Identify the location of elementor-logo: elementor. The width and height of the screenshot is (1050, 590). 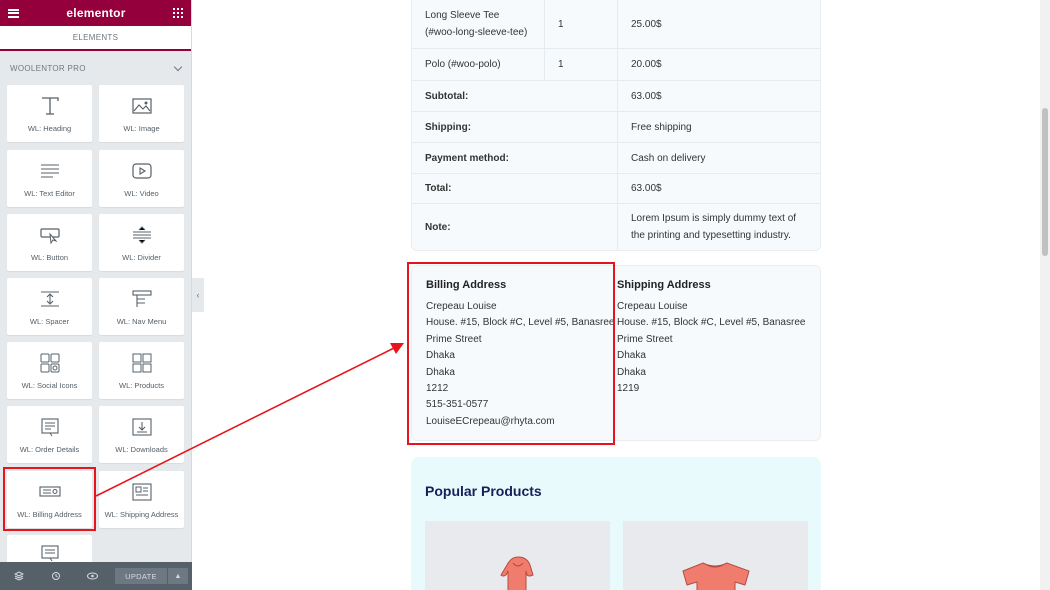
(96, 13).